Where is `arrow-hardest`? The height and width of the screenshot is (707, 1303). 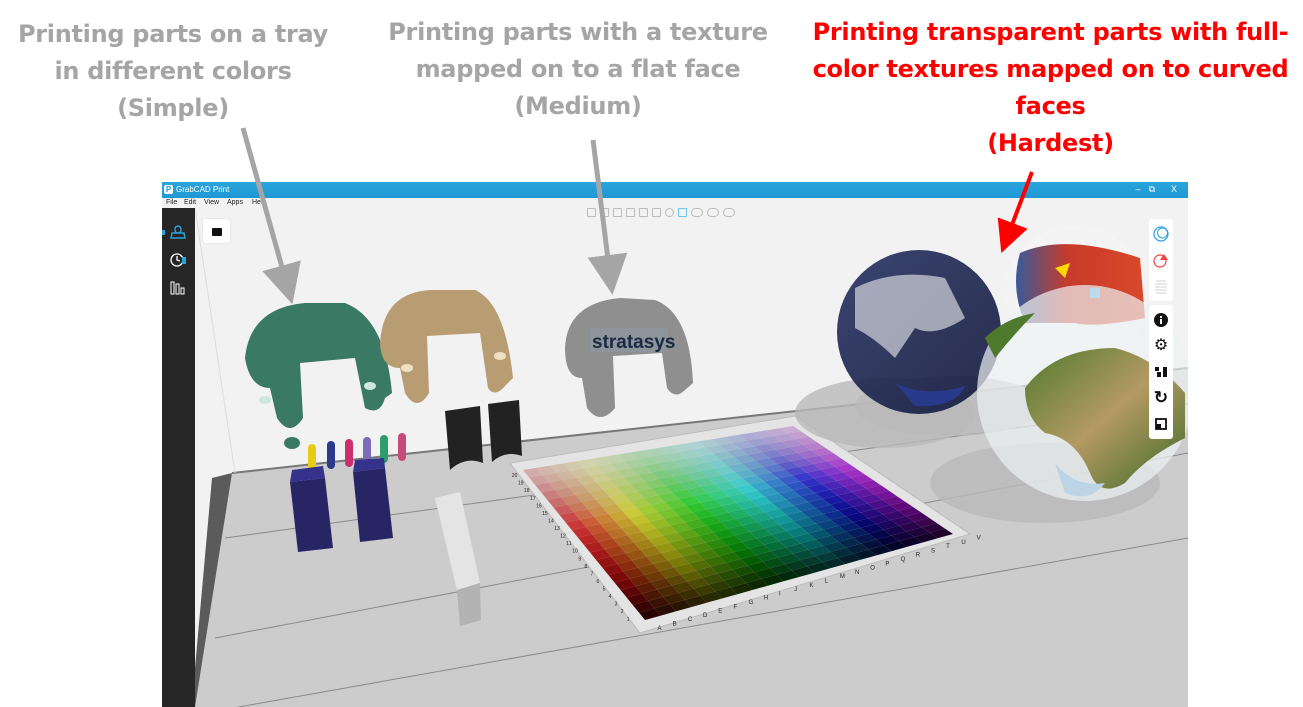 arrow-hardest is located at coordinates (1015, 212).